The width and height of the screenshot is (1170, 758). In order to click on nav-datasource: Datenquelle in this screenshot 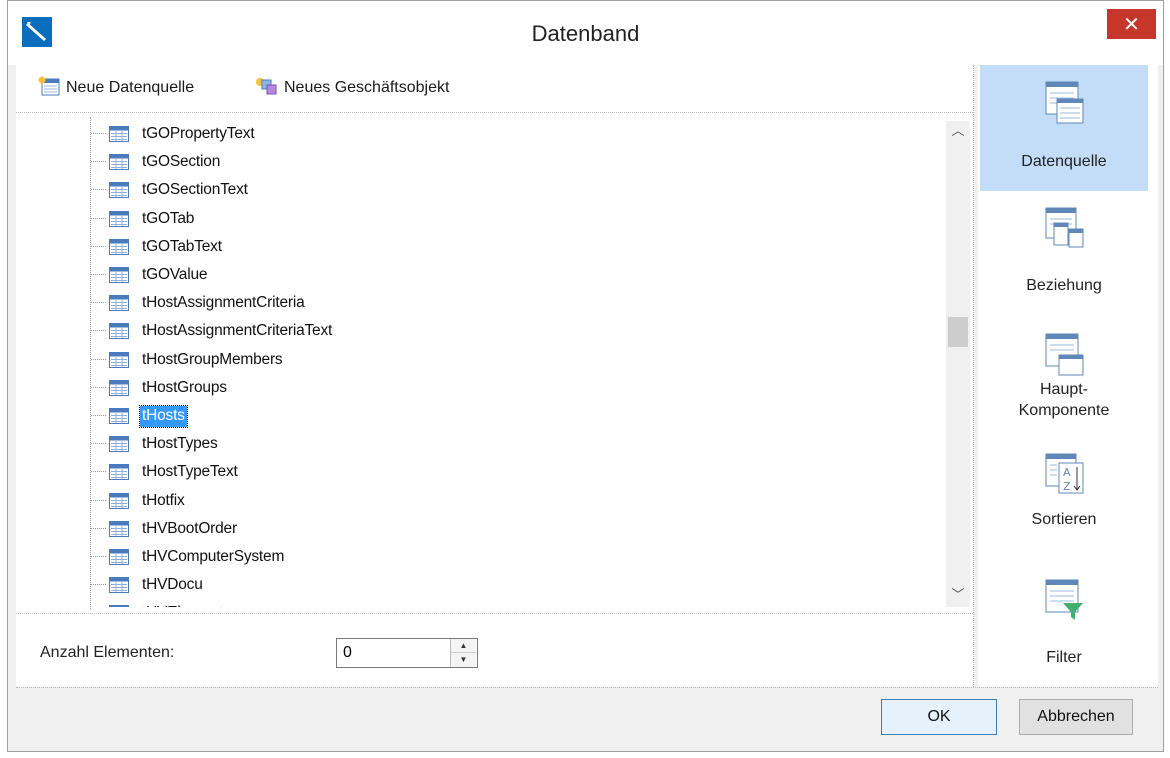, I will do `click(1064, 128)`.